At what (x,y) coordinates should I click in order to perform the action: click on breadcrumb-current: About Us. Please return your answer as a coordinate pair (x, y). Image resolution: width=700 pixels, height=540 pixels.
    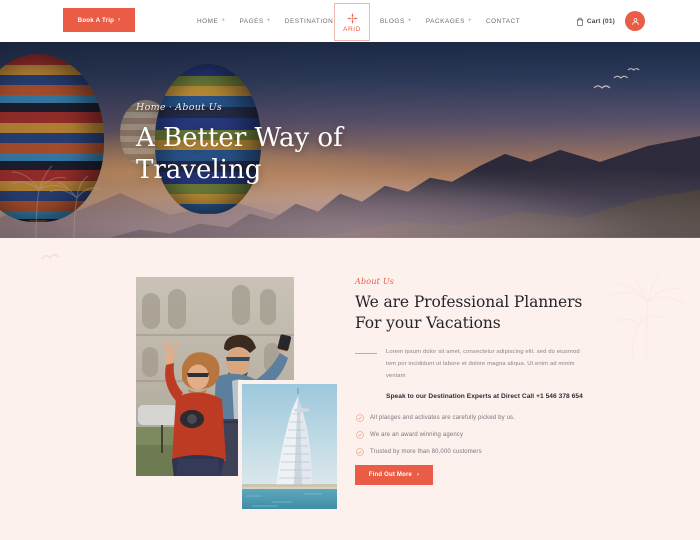
    Looking at the image, I should click on (199, 107).